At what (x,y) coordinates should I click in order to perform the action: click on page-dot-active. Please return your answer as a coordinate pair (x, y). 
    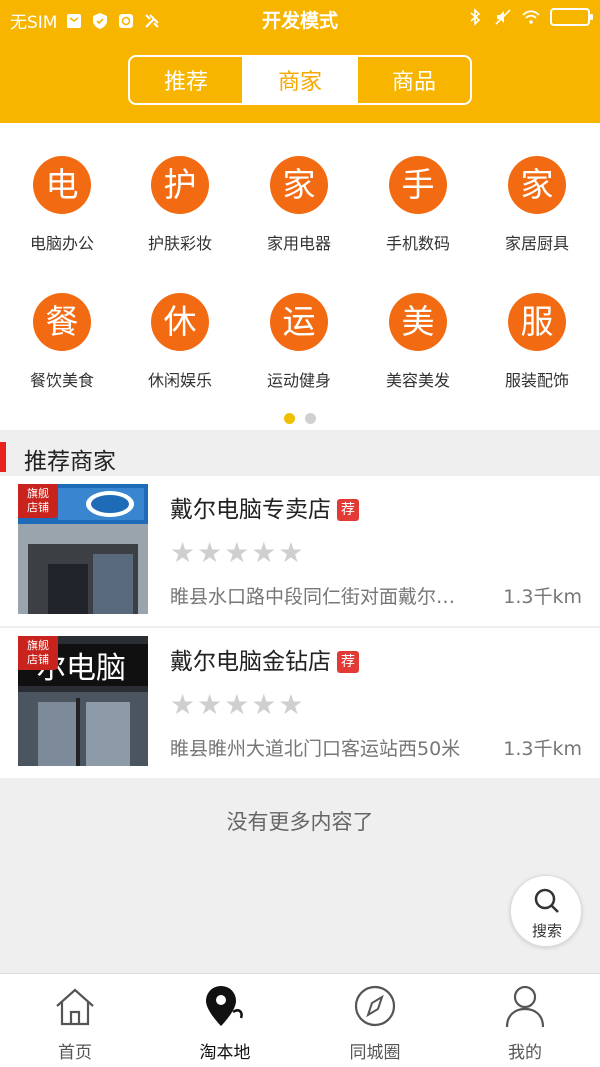
    Looking at the image, I should click on (290, 418).